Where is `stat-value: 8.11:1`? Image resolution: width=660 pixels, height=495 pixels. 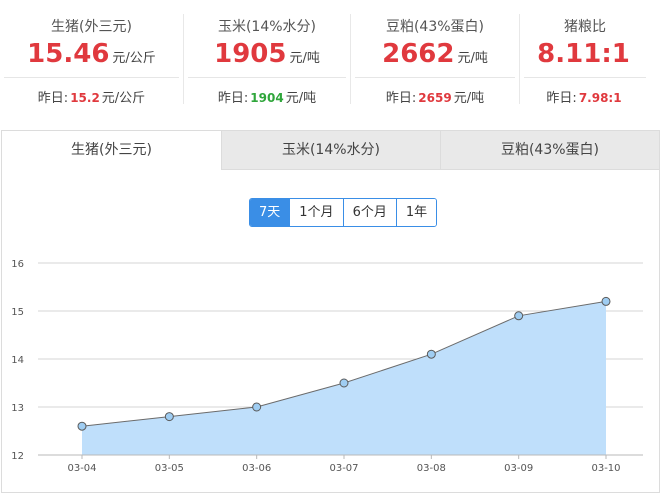 stat-value: 8.11:1 is located at coordinates (585, 56).